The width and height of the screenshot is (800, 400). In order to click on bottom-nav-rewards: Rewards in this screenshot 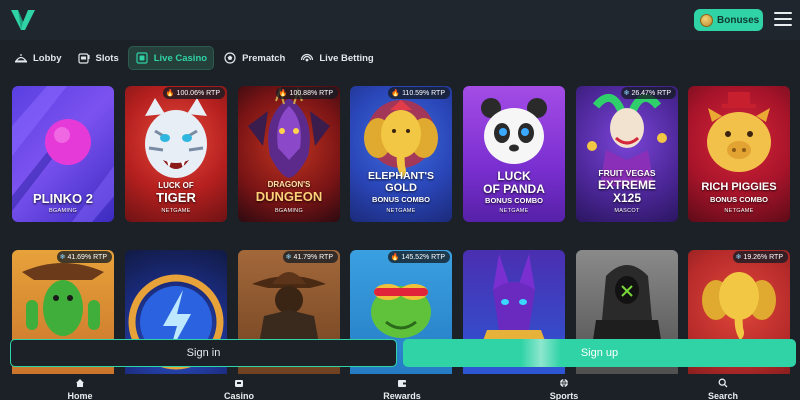, I will do `click(402, 389)`.